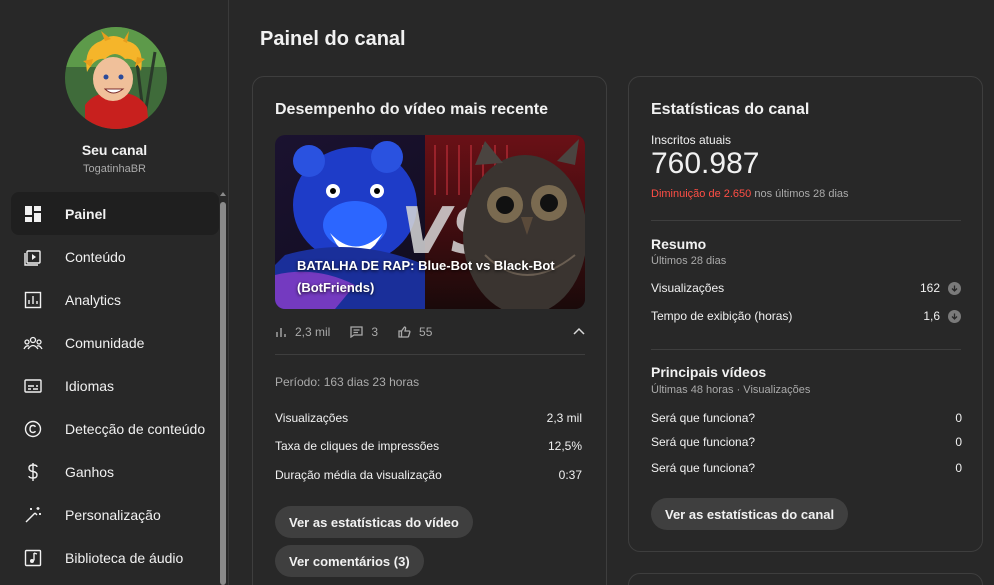 This screenshot has height=585, width=994. Describe the element at coordinates (564, 418) in the screenshot. I see `metric-value: 2,3 mil` at that location.